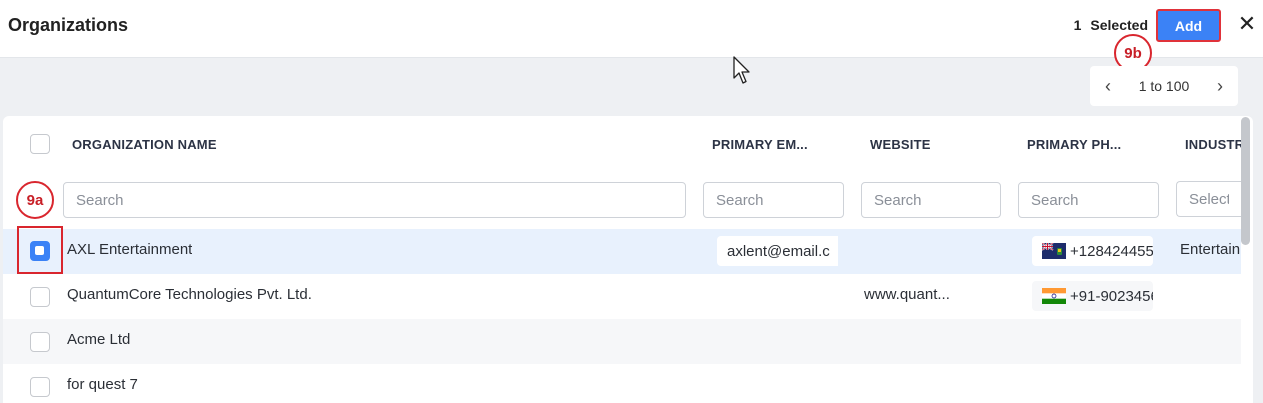  What do you see at coordinates (1111, 296) in the screenshot?
I see `phone-number: +91-9023456` at bounding box center [1111, 296].